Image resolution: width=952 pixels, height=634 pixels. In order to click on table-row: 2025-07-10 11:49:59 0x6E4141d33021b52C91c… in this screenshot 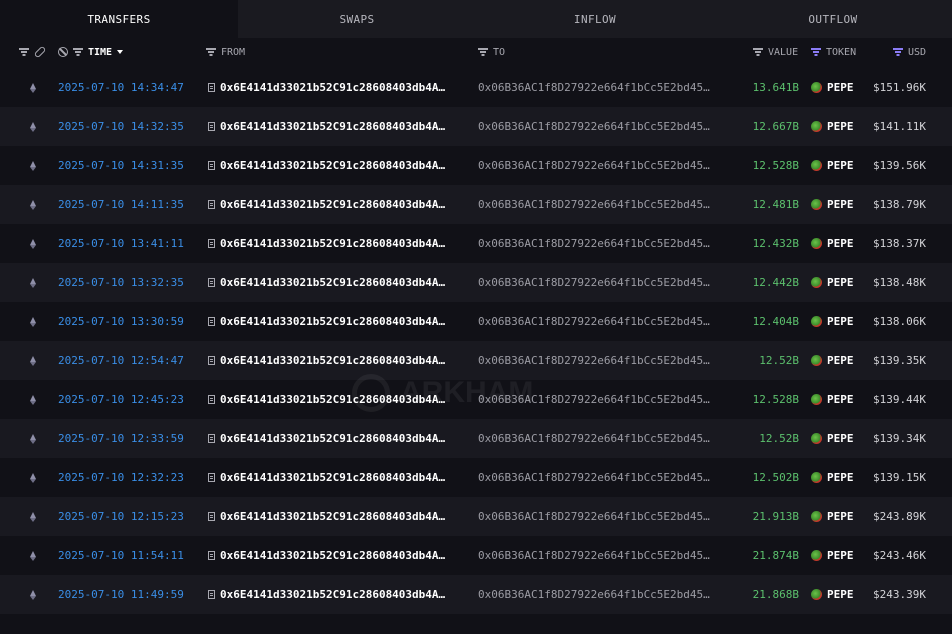, I will do `click(476, 594)`.